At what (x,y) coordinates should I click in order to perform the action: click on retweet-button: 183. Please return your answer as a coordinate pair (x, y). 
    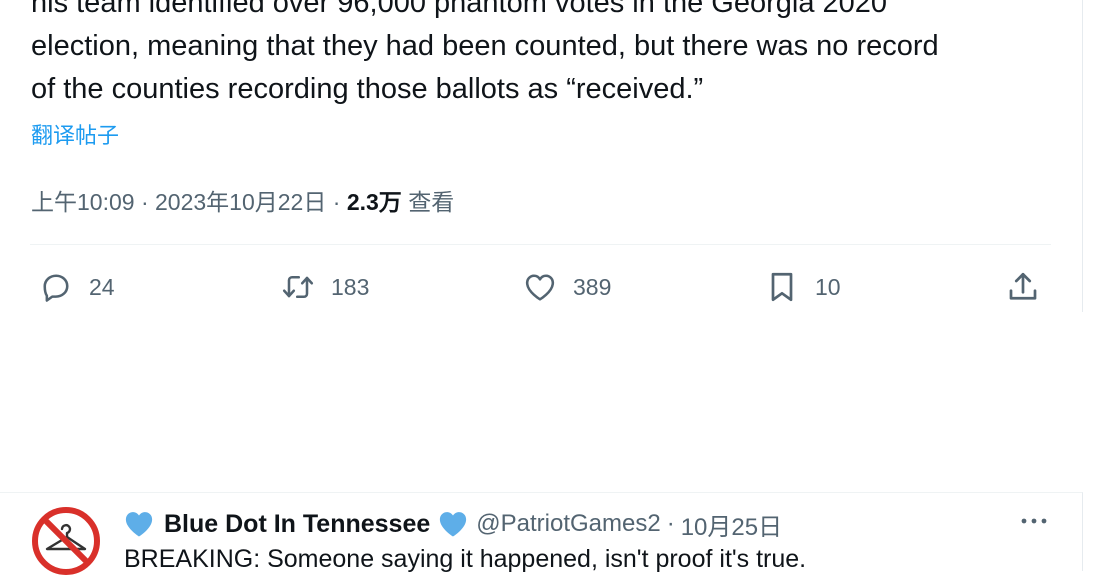
    Looking at the image, I should click on (324, 287).